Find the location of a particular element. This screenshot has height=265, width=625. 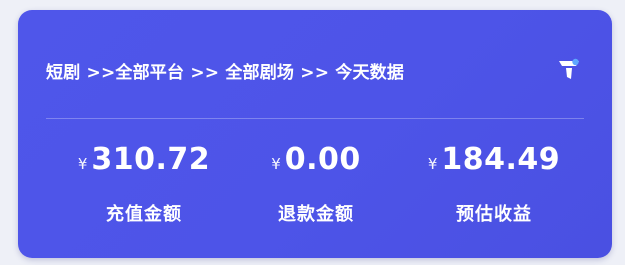

refund-amount-value: 0.00 is located at coordinates (322, 159).